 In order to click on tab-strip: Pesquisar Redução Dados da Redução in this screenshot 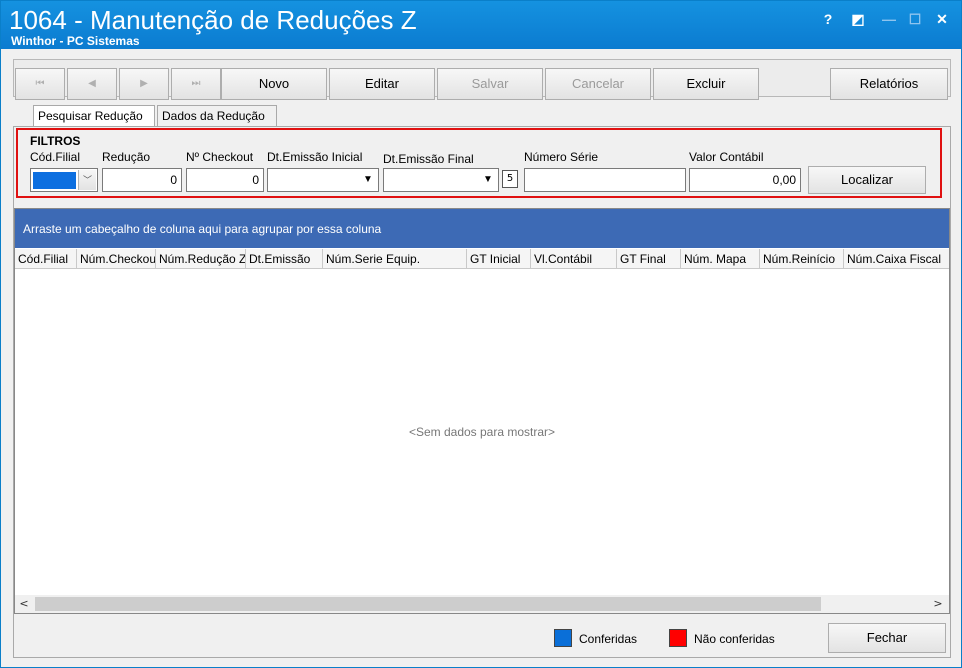, I will do `click(482, 116)`.